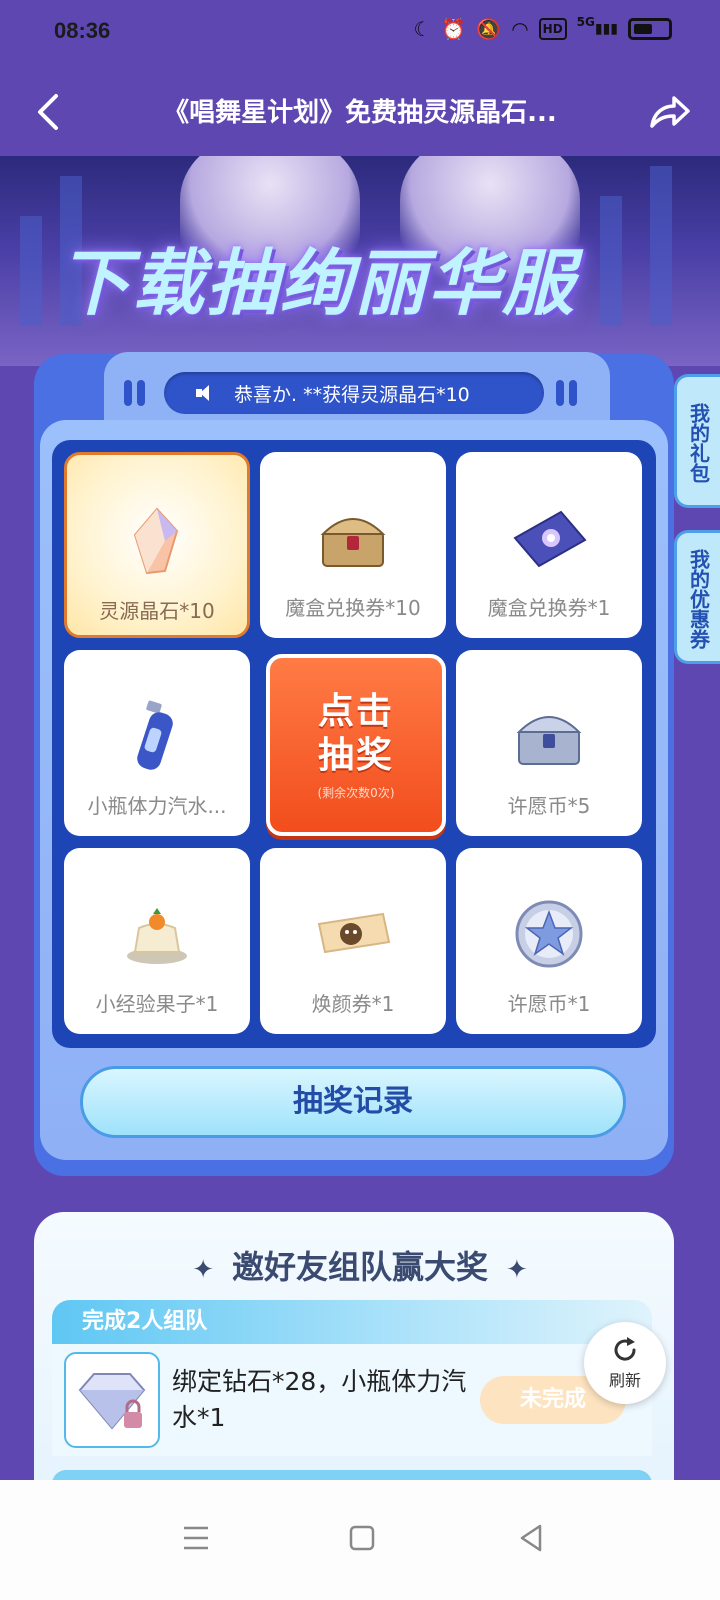  I want to click on prize-cell: 许愿币*5, so click(549, 743).